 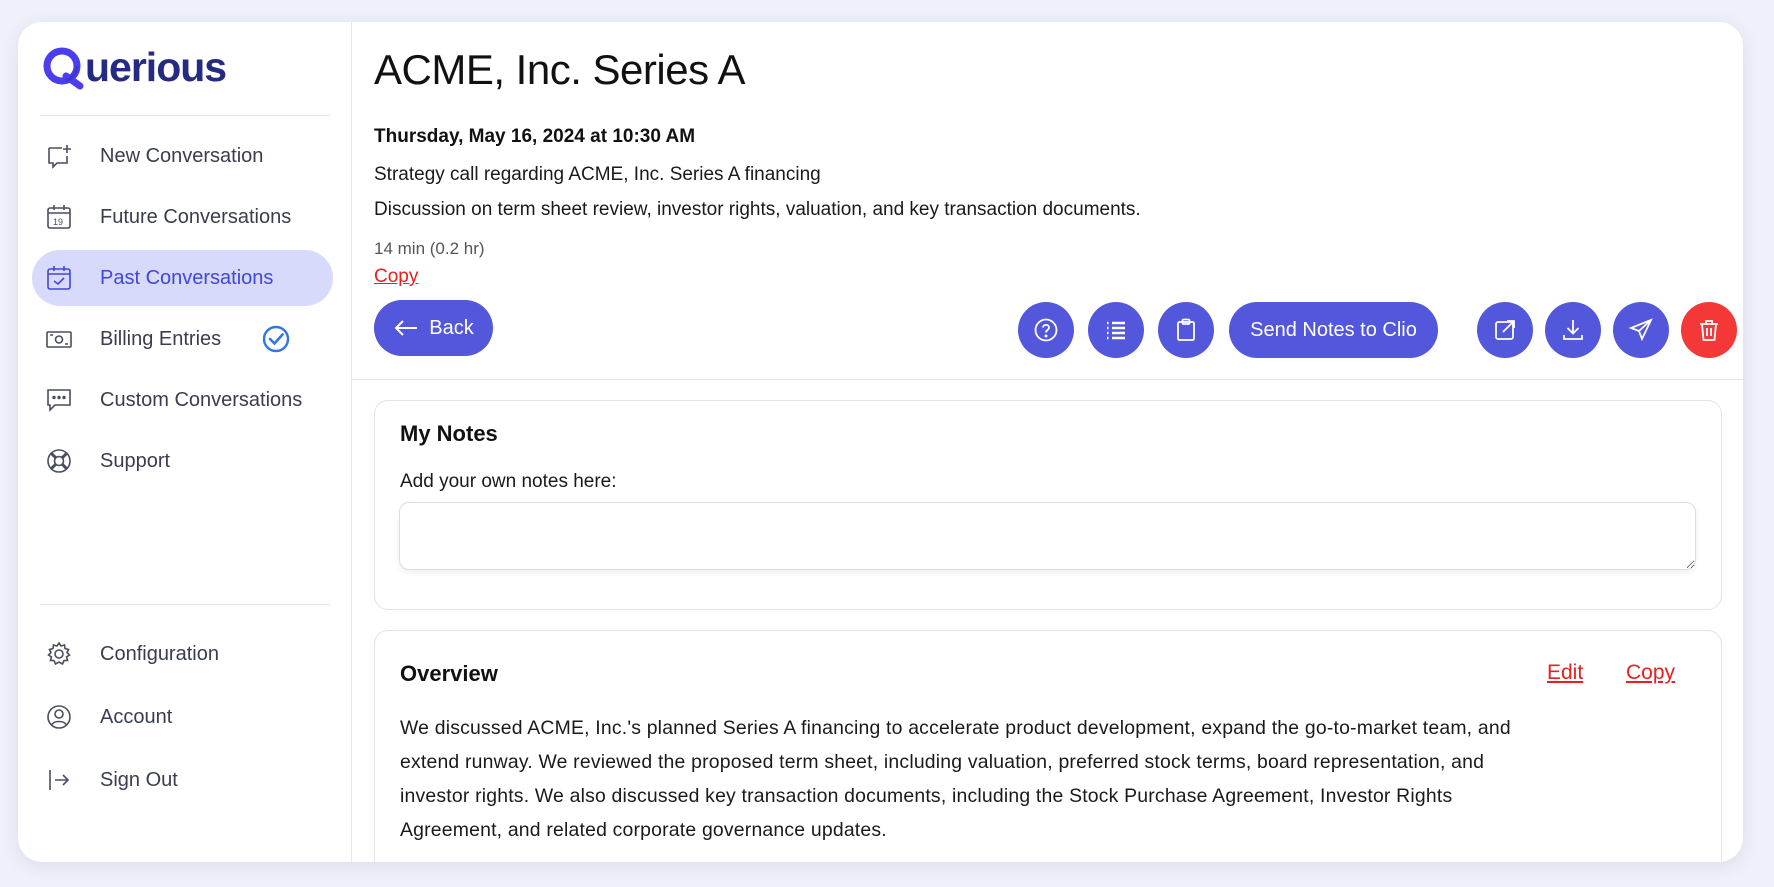 I want to click on copy-overview-link: Copy, so click(x=1650, y=673).